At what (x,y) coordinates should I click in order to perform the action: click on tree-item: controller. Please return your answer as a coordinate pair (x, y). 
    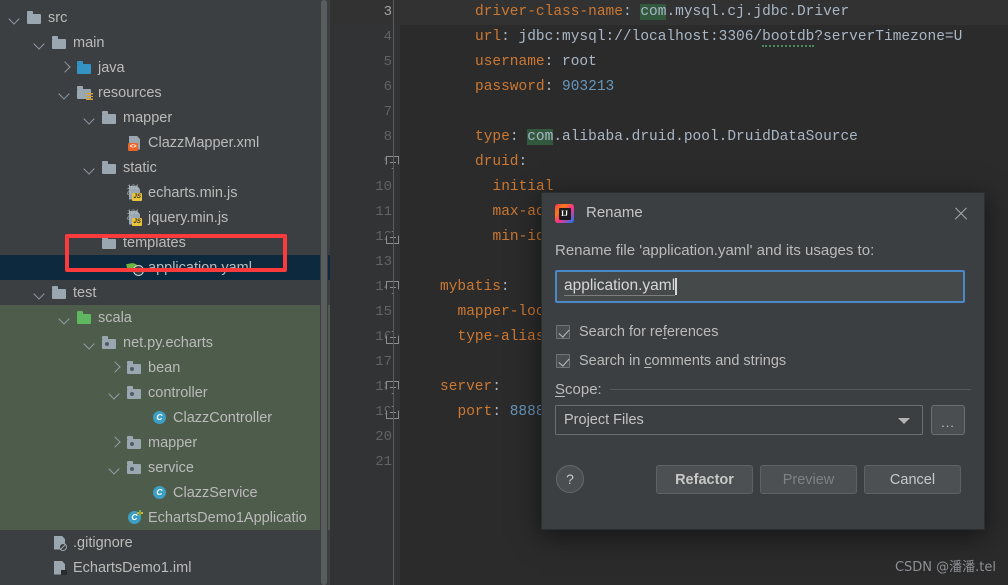
    Looking at the image, I should click on (165, 392).